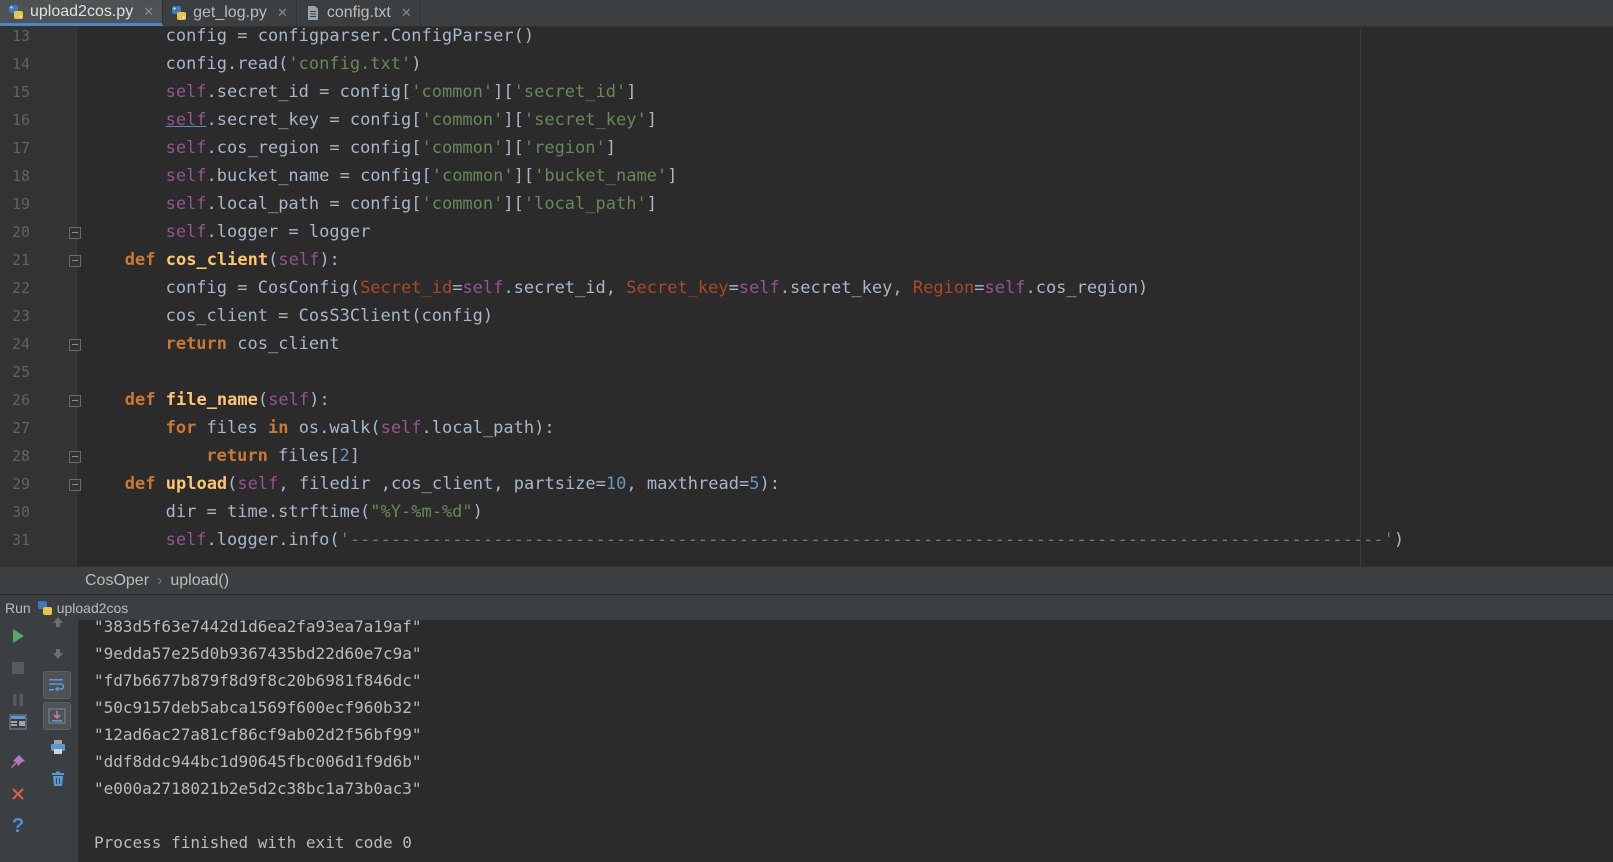 Image resolution: width=1613 pixels, height=862 pixels. What do you see at coordinates (18, 608) in the screenshot?
I see `run-label: Run` at bounding box center [18, 608].